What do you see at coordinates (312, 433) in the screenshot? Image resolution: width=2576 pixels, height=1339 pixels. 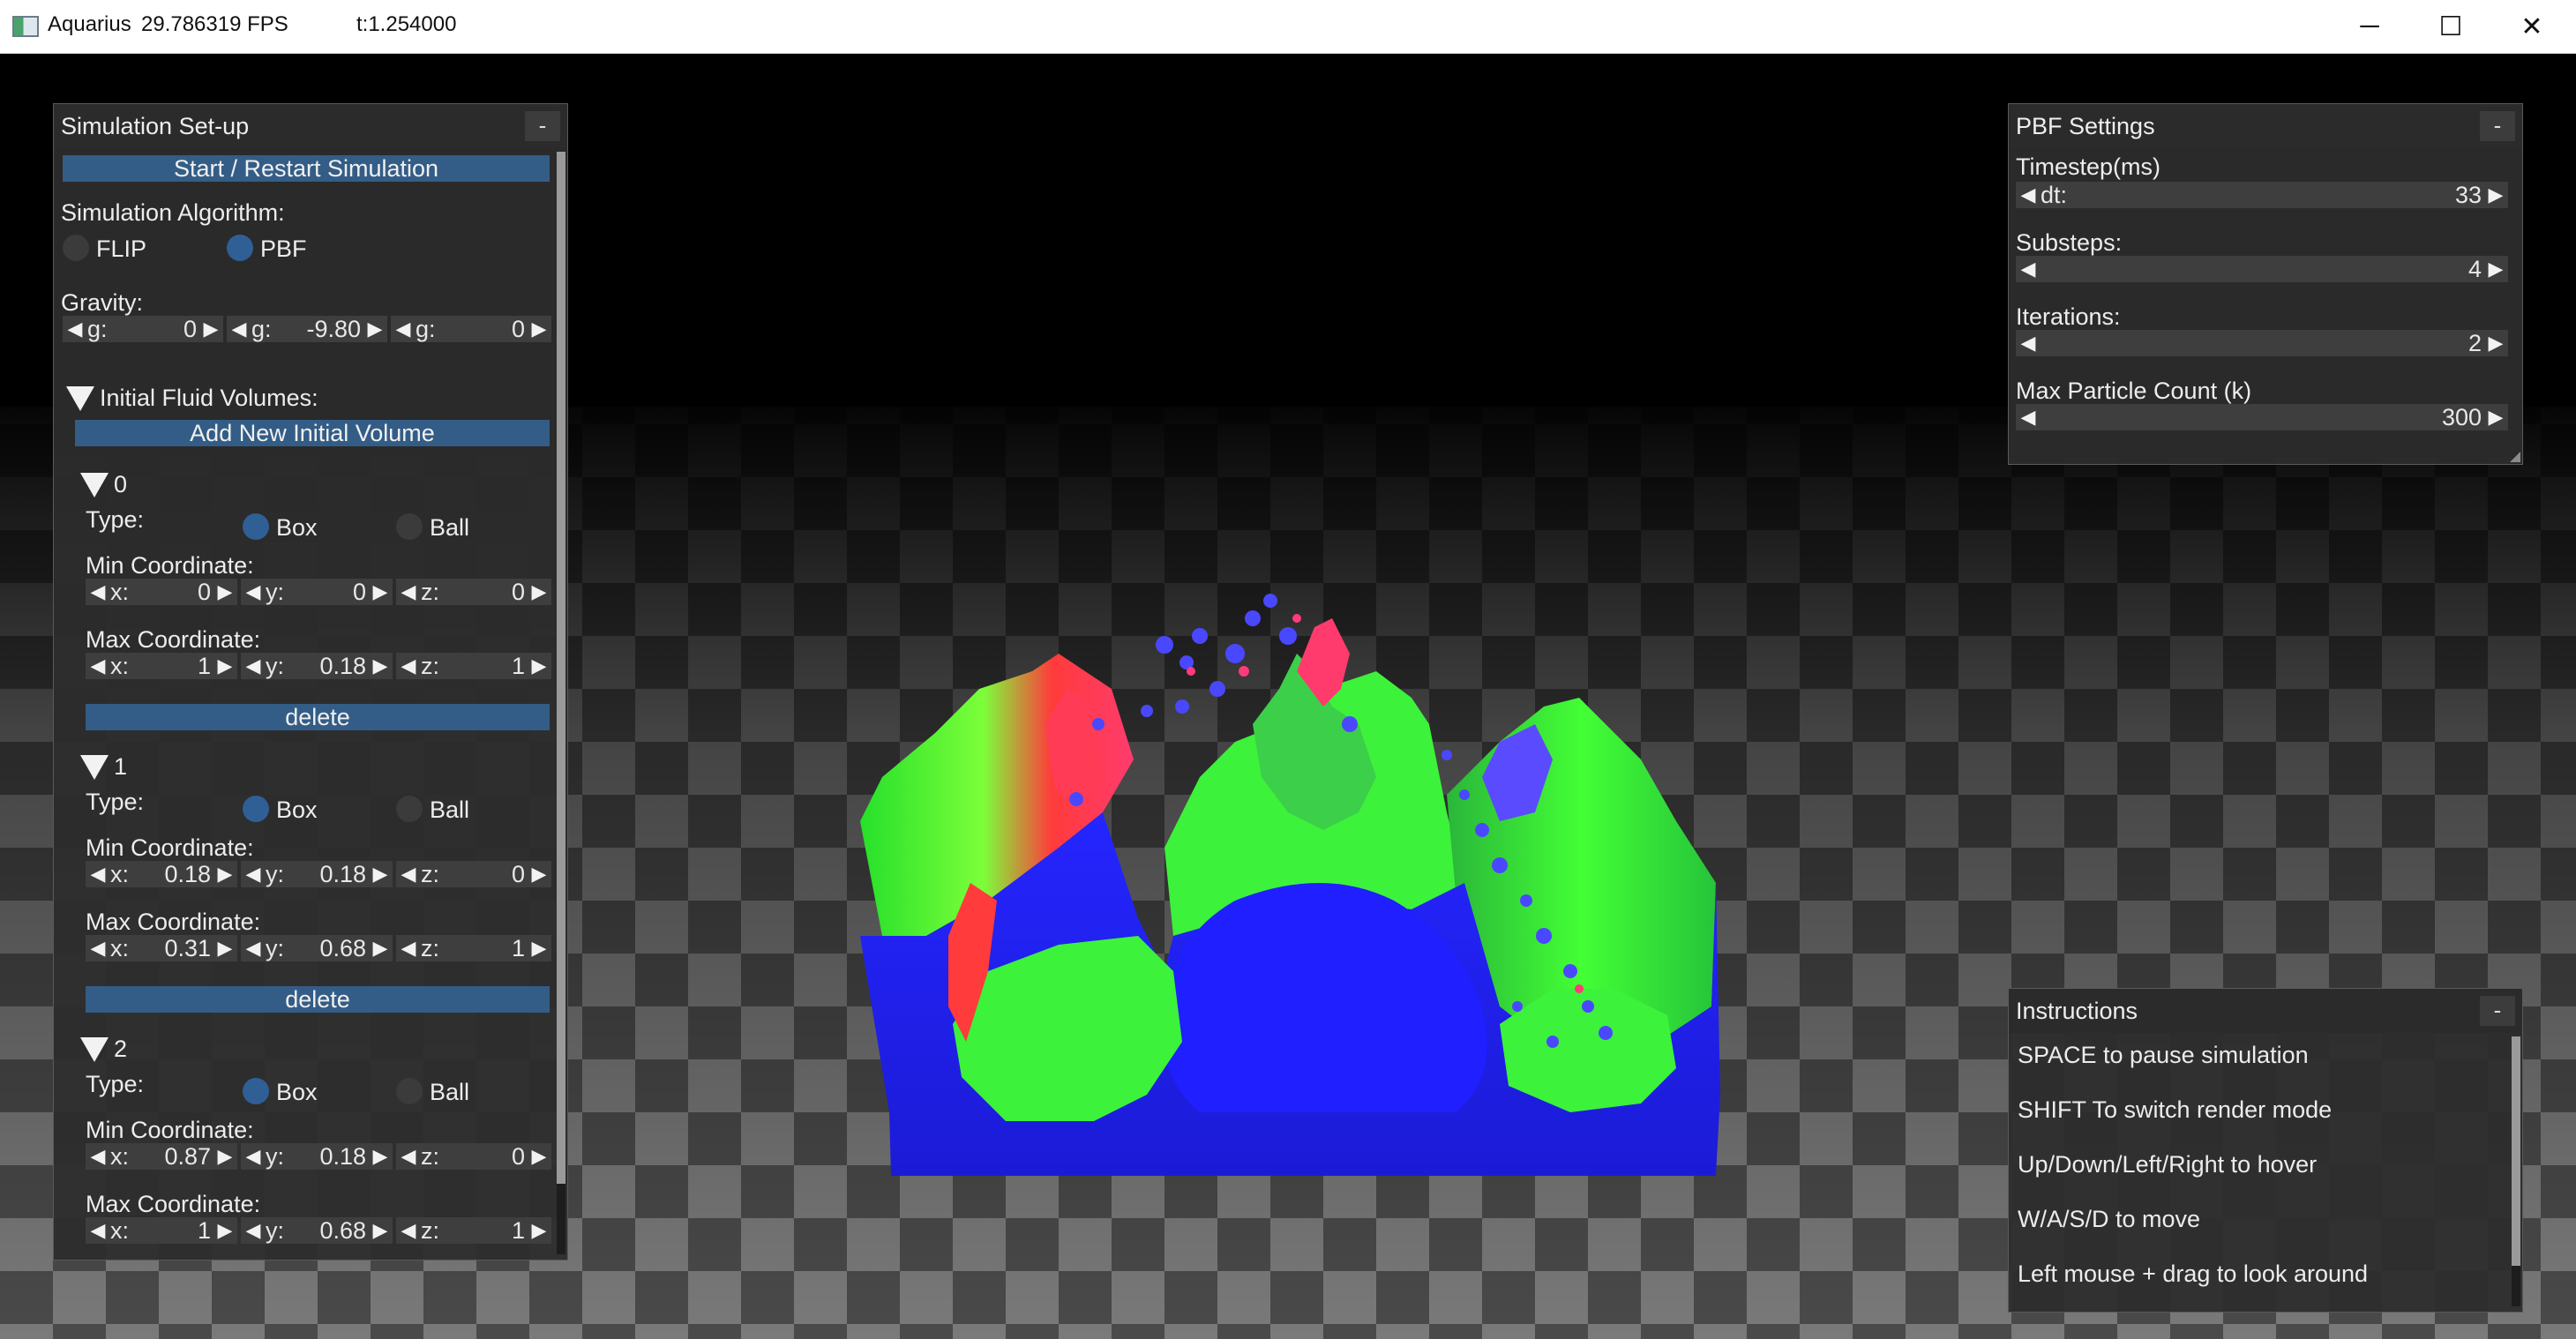 I see `add-volume-button: Add New Initial Volume` at bounding box center [312, 433].